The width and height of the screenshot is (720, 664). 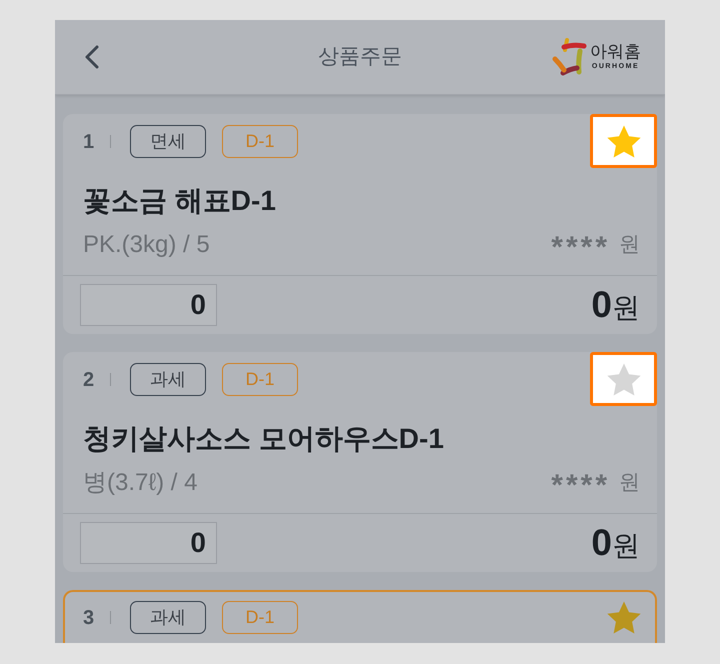 I want to click on item-number: 1, so click(x=89, y=142).